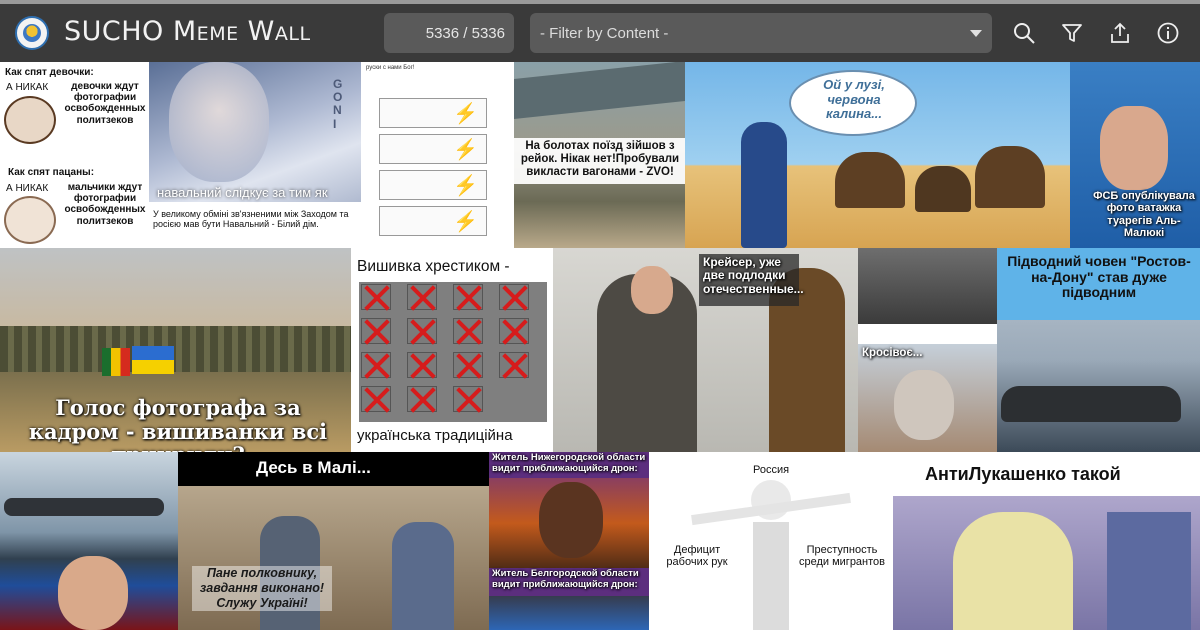 This screenshot has height=630, width=1200. I want to click on watermark-logo: G O N I, so click(338, 104).